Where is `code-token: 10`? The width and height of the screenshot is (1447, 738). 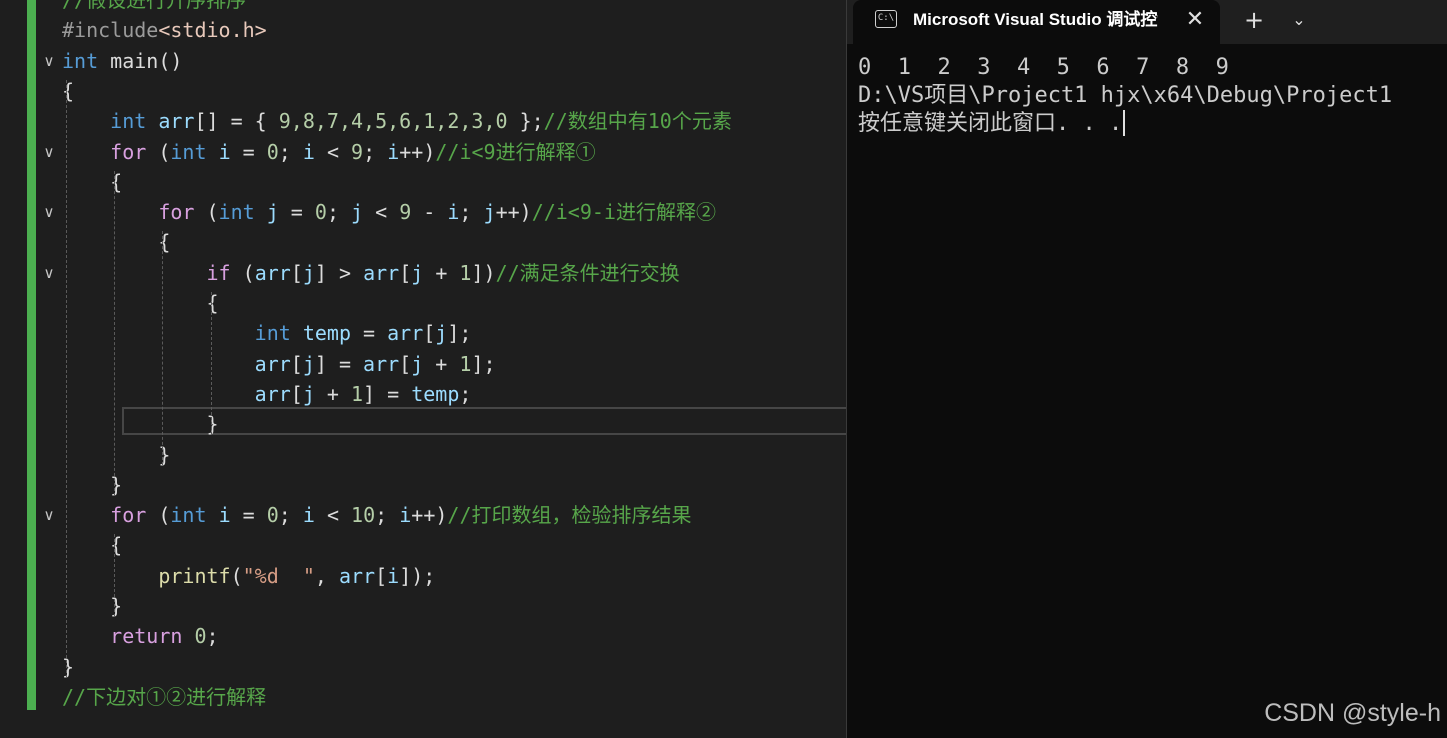
code-token: 10 is located at coordinates (363, 515).